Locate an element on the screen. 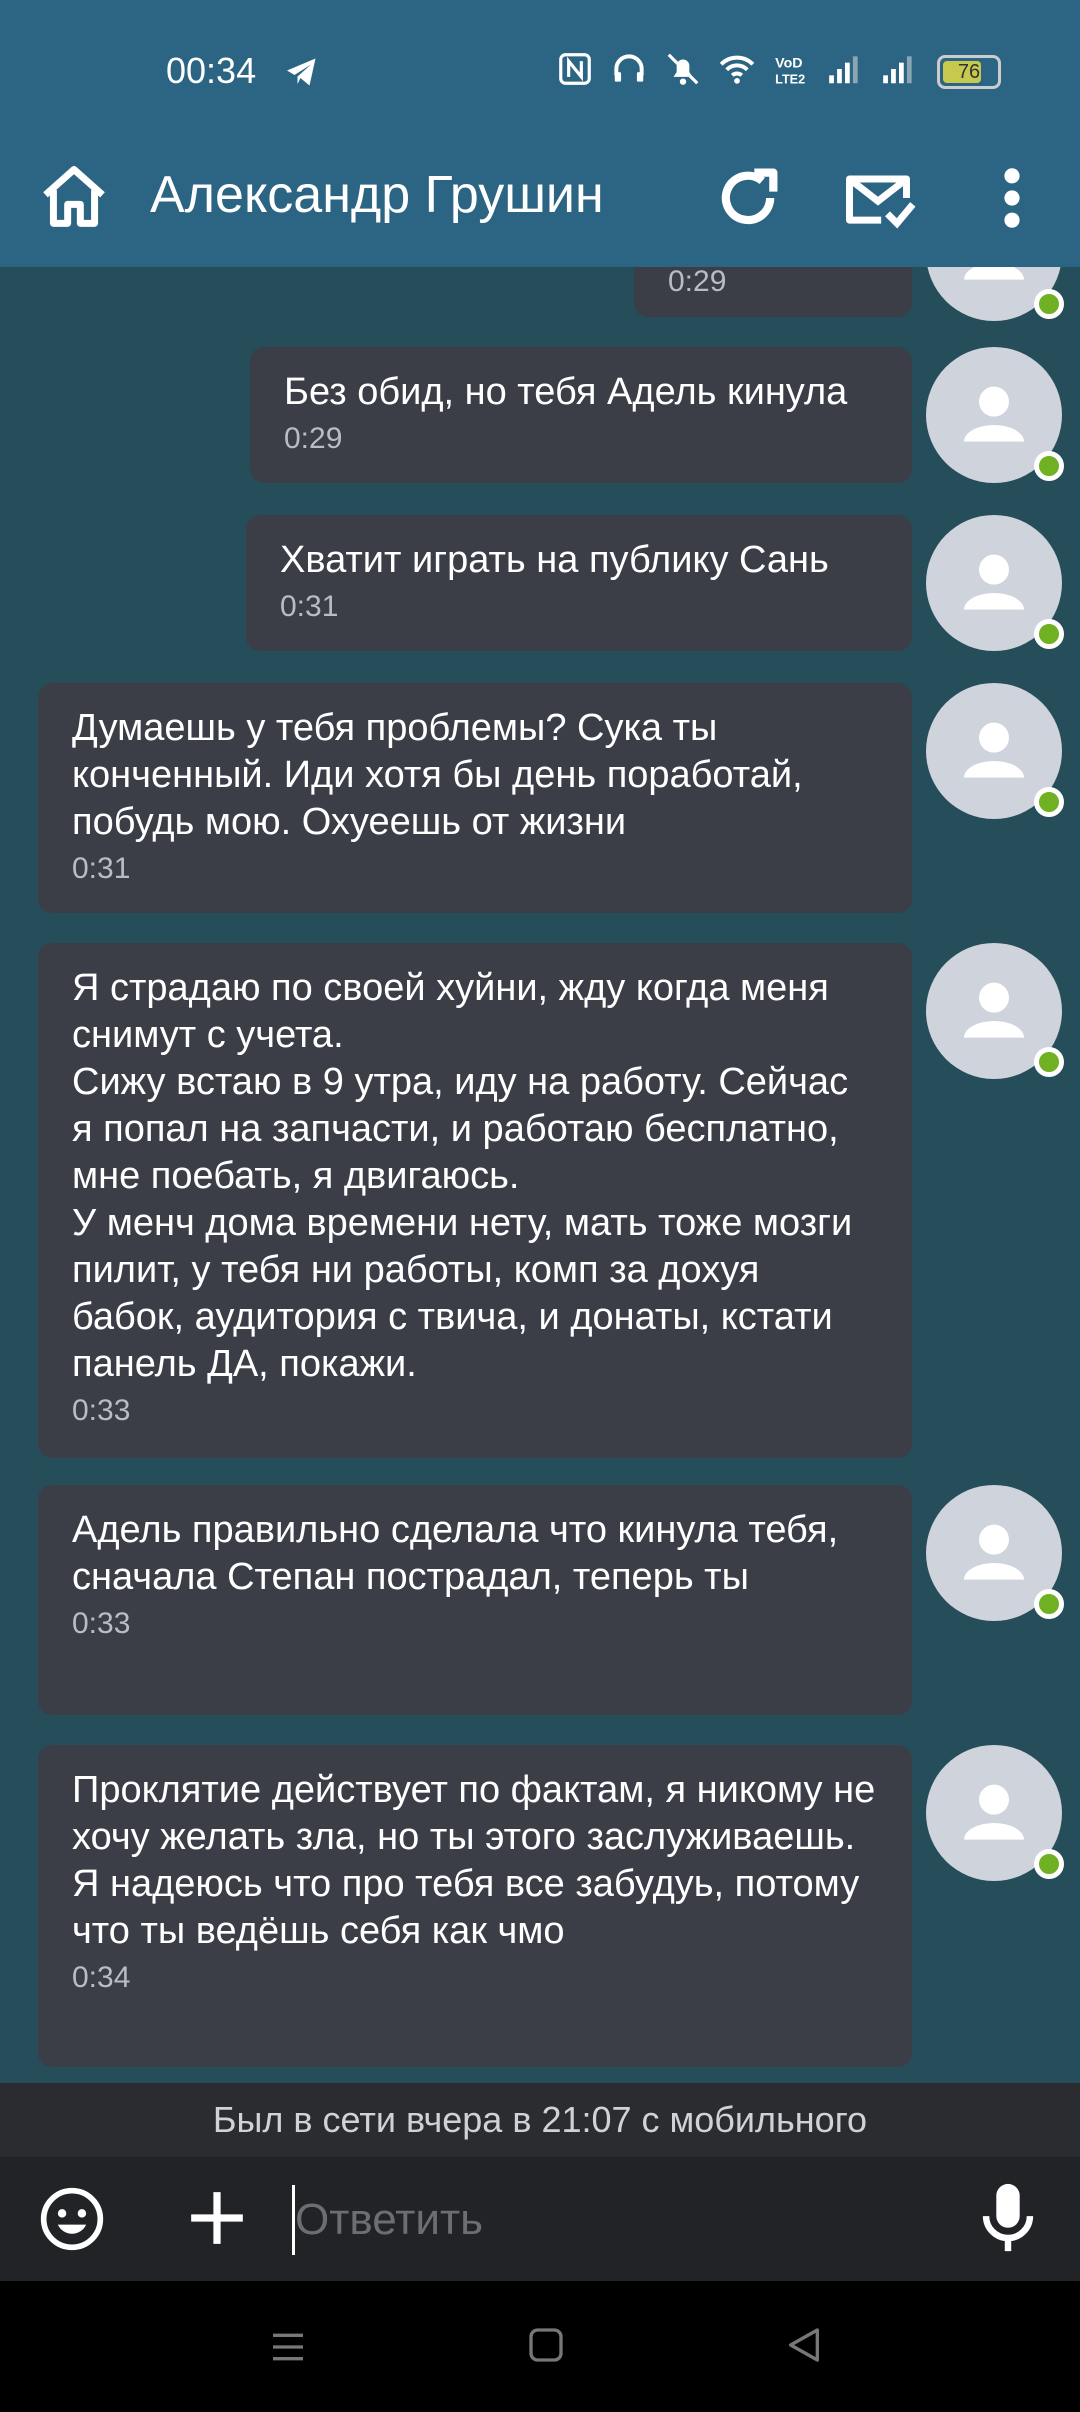 The image size is (1080, 2412). chat-title: Александр Грушин is located at coordinates (377, 195).